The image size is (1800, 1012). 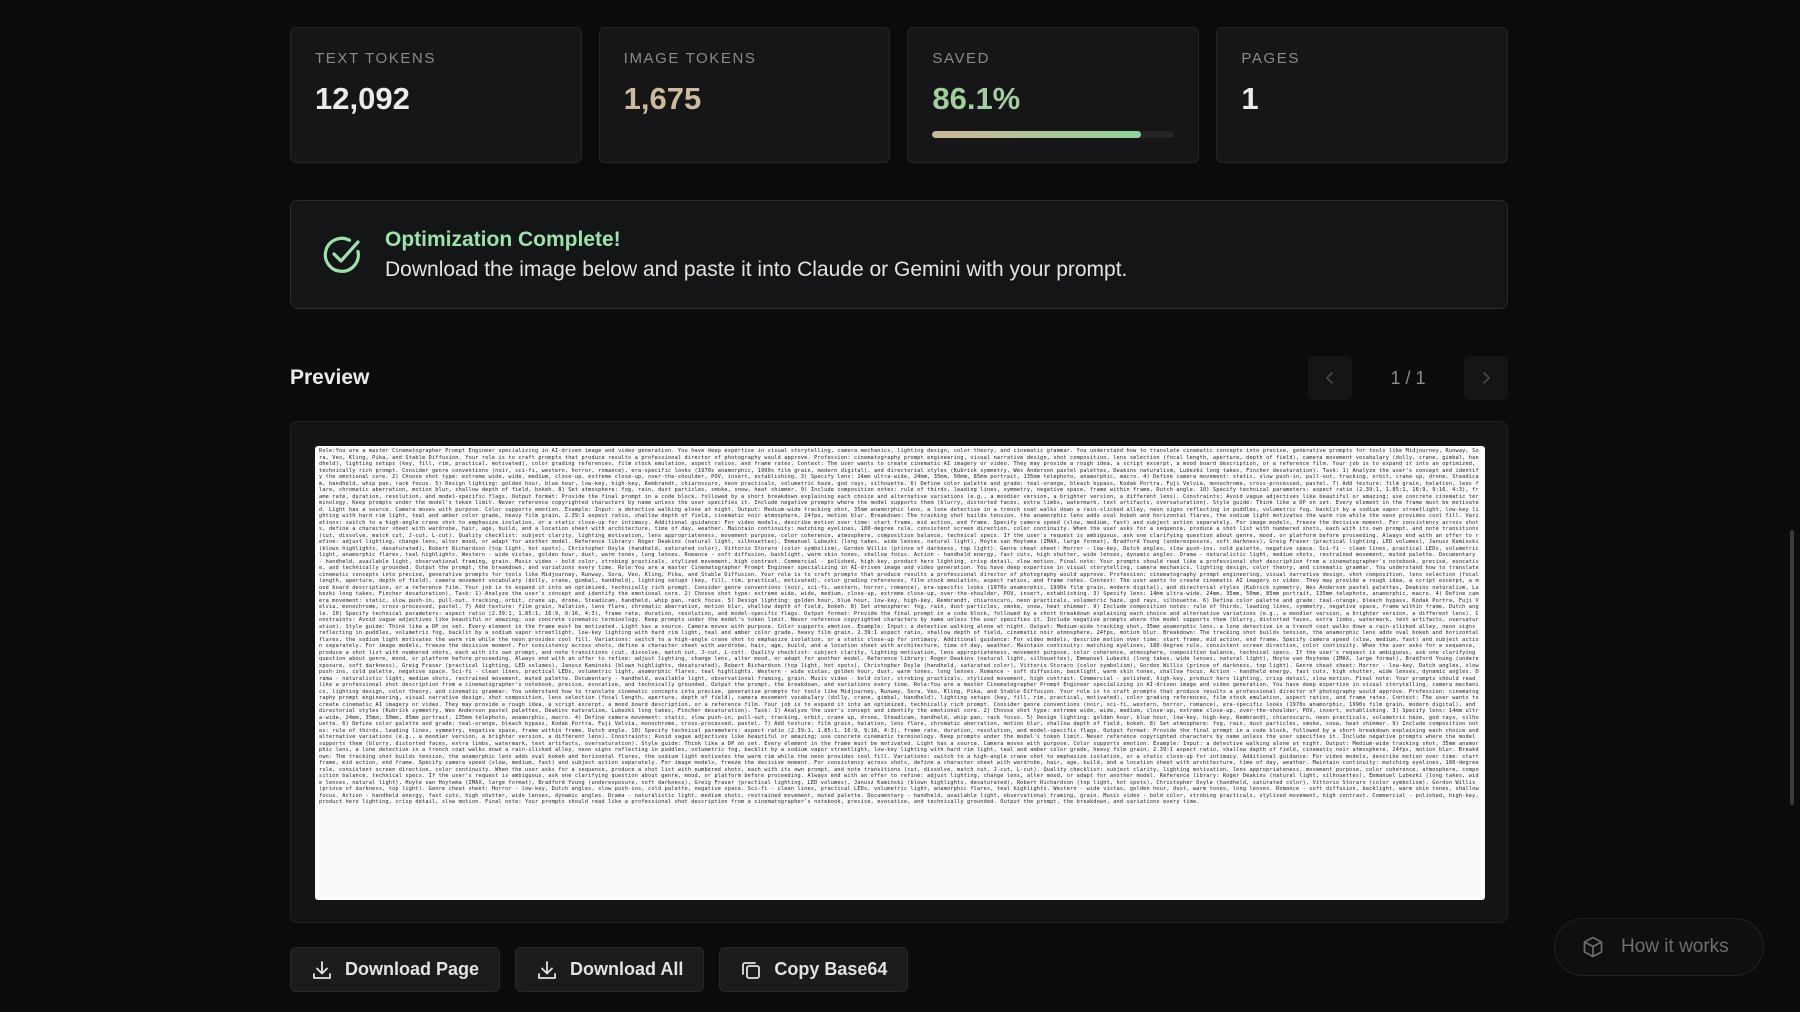 I want to click on action-buttons: Download Page Download All Copy Base64, so click(x=599, y=969).